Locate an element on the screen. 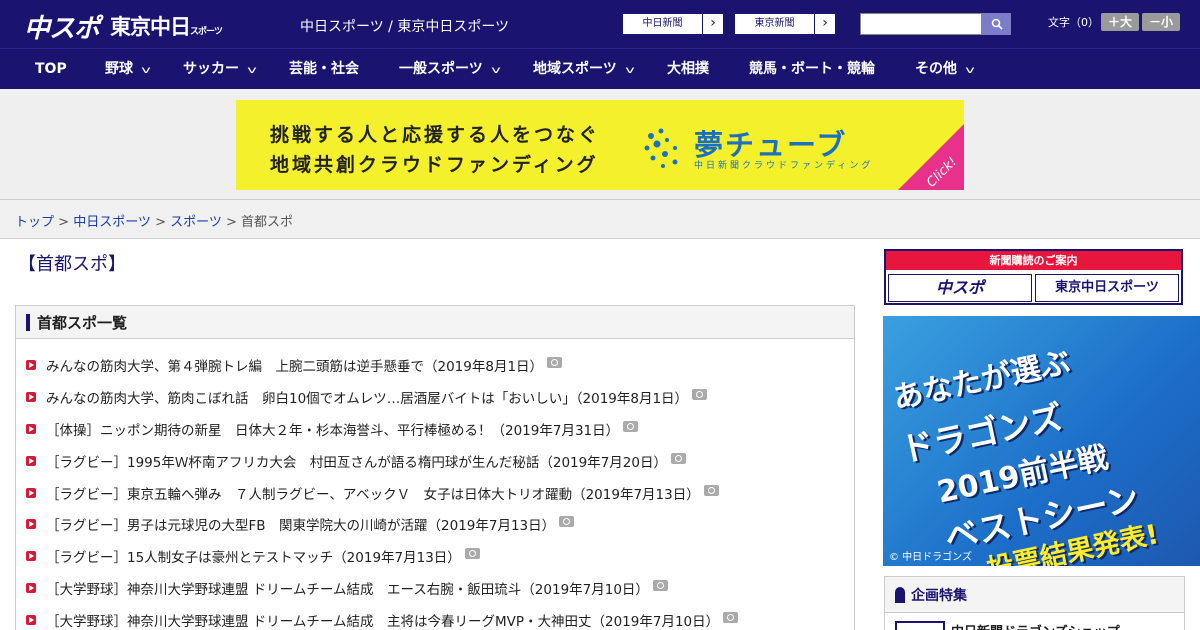 Image resolution: width=1200 pixels, height=630 pixels. list-item-text: みんなの筋肉大学、第４弾腕トレ編 上腕二頭筋は逆手懸垂で（2019年8月1日） is located at coordinates (295, 367).